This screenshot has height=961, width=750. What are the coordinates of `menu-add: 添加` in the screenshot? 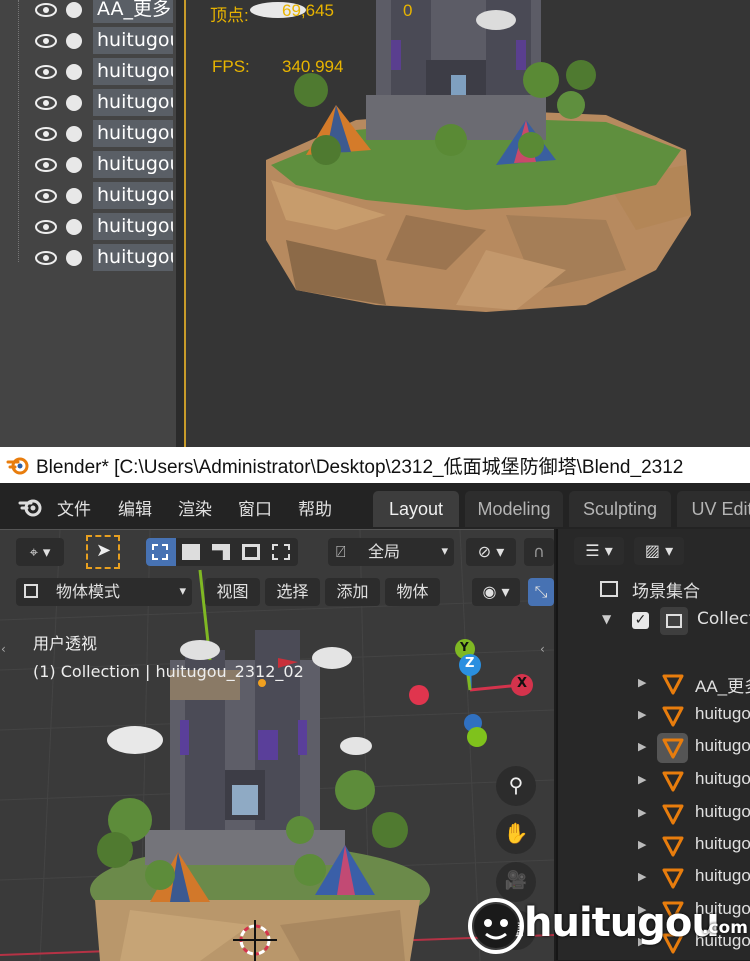 It's located at (352, 592).